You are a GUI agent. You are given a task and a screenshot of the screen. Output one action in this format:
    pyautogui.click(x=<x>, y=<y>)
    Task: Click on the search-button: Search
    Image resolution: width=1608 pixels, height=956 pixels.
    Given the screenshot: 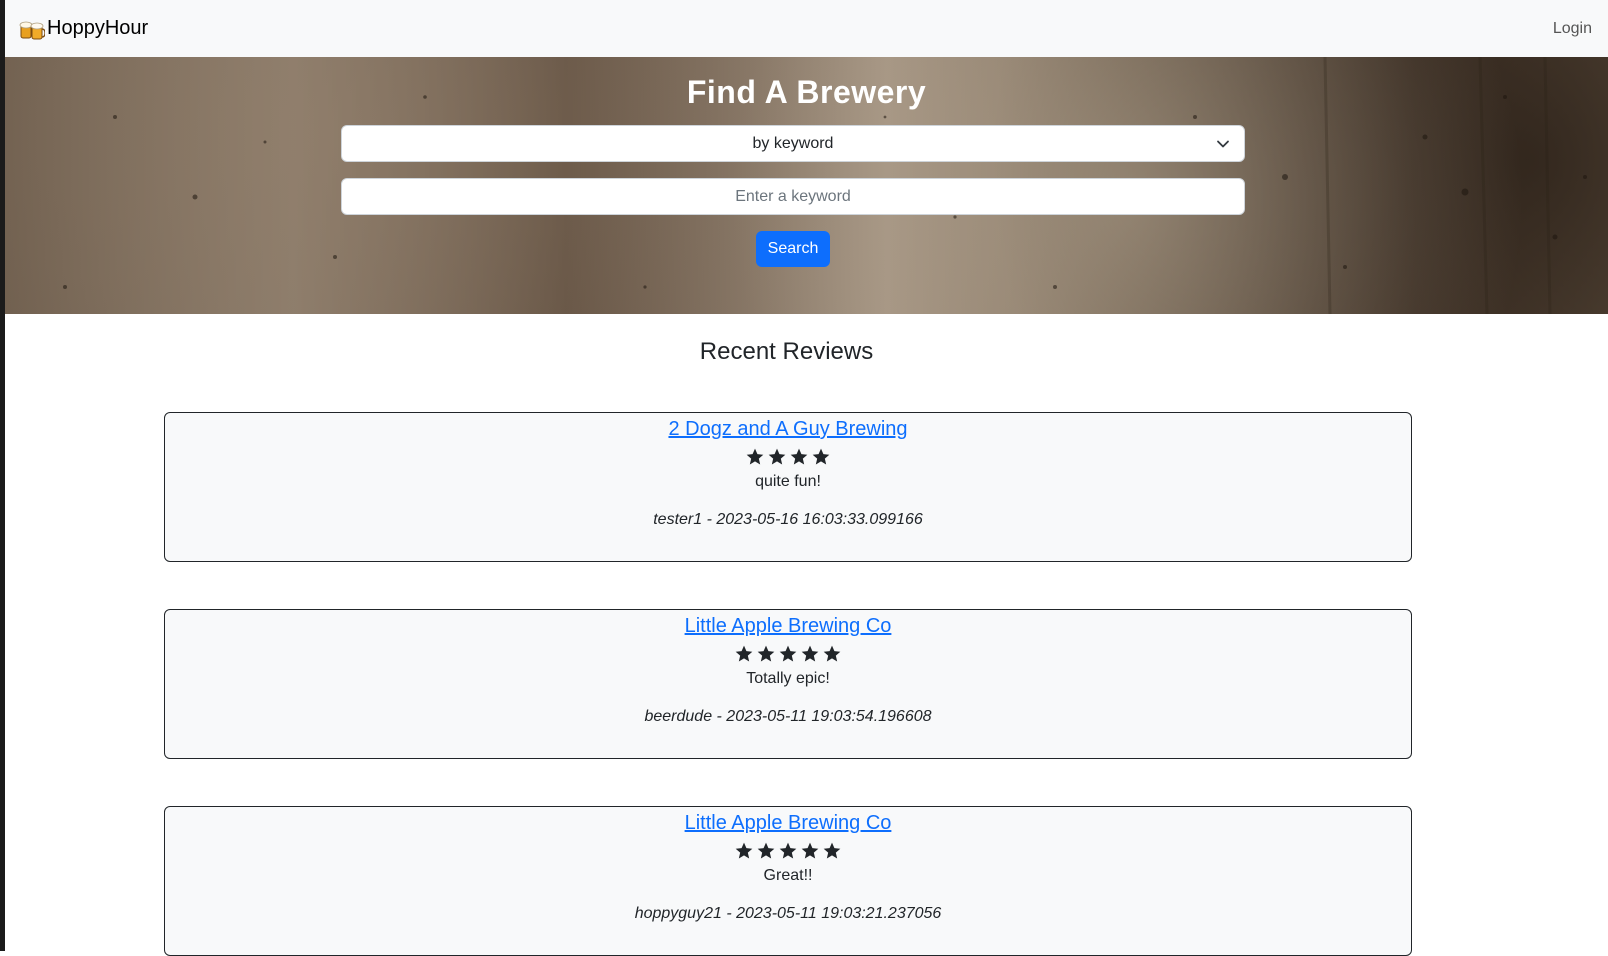 What is the action you would take?
    pyautogui.click(x=793, y=249)
    